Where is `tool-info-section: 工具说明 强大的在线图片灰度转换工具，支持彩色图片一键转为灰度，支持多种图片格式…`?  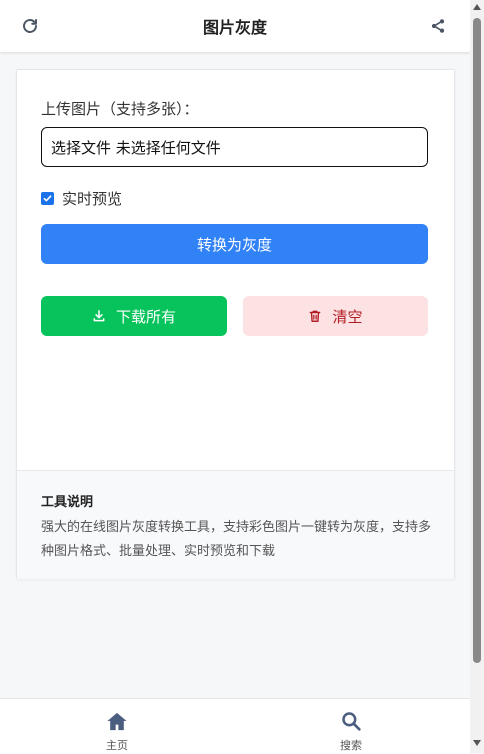
tool-info-section: 工具说明 强大的在线图片灰度转换工具，支持彩色图片一键转为灰度，支持多种图片格式… is located at coordinates (235, 524).